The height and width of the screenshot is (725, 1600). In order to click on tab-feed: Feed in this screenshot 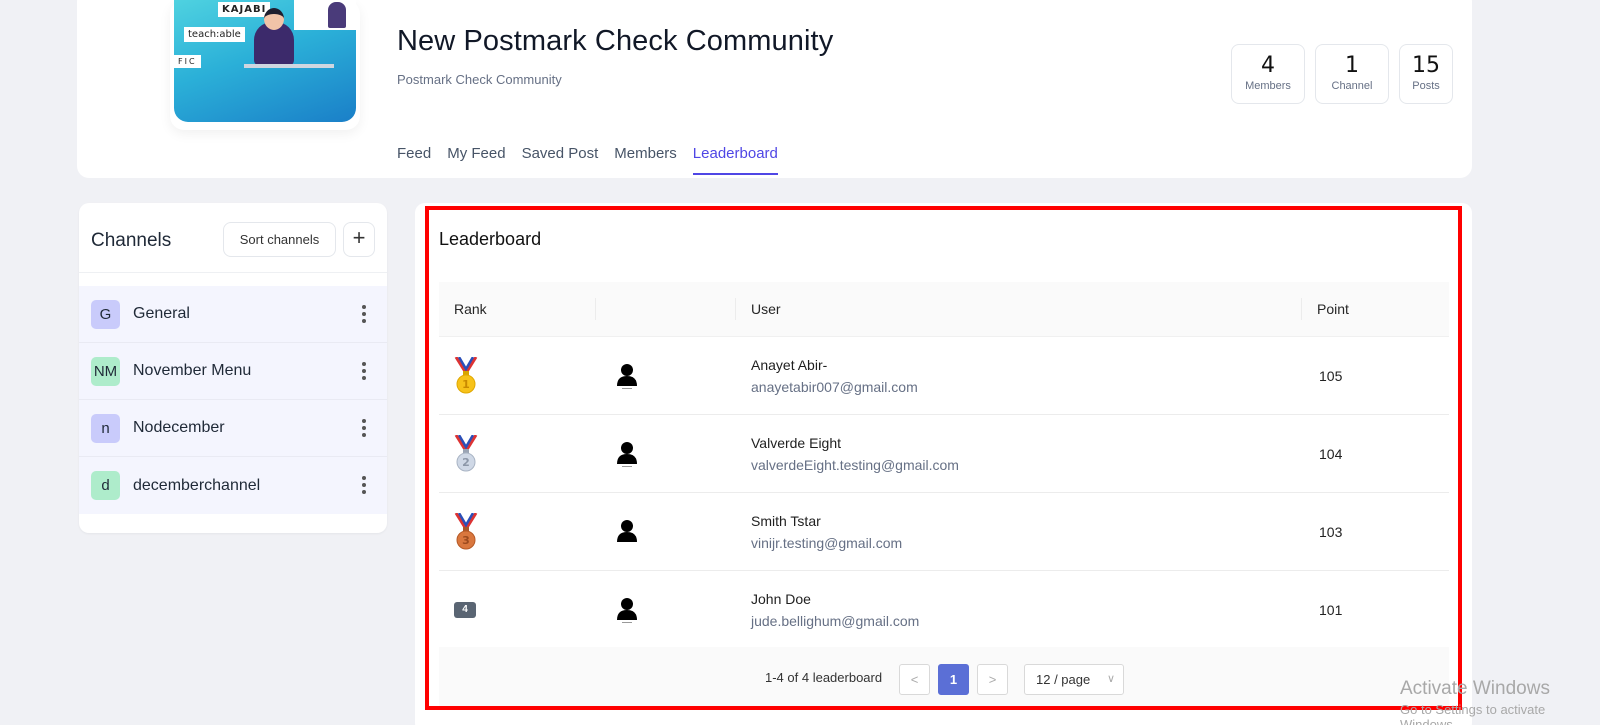, I will do `click(414, 160)`.